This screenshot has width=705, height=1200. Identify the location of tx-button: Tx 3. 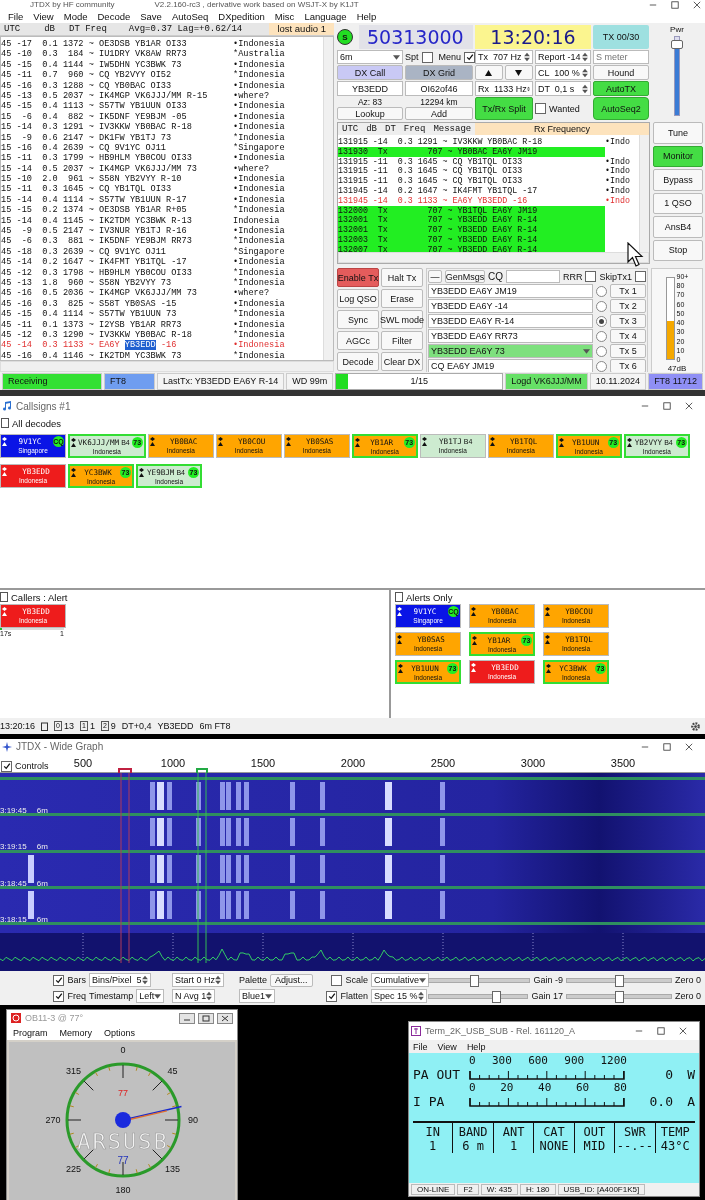
(628, 321).